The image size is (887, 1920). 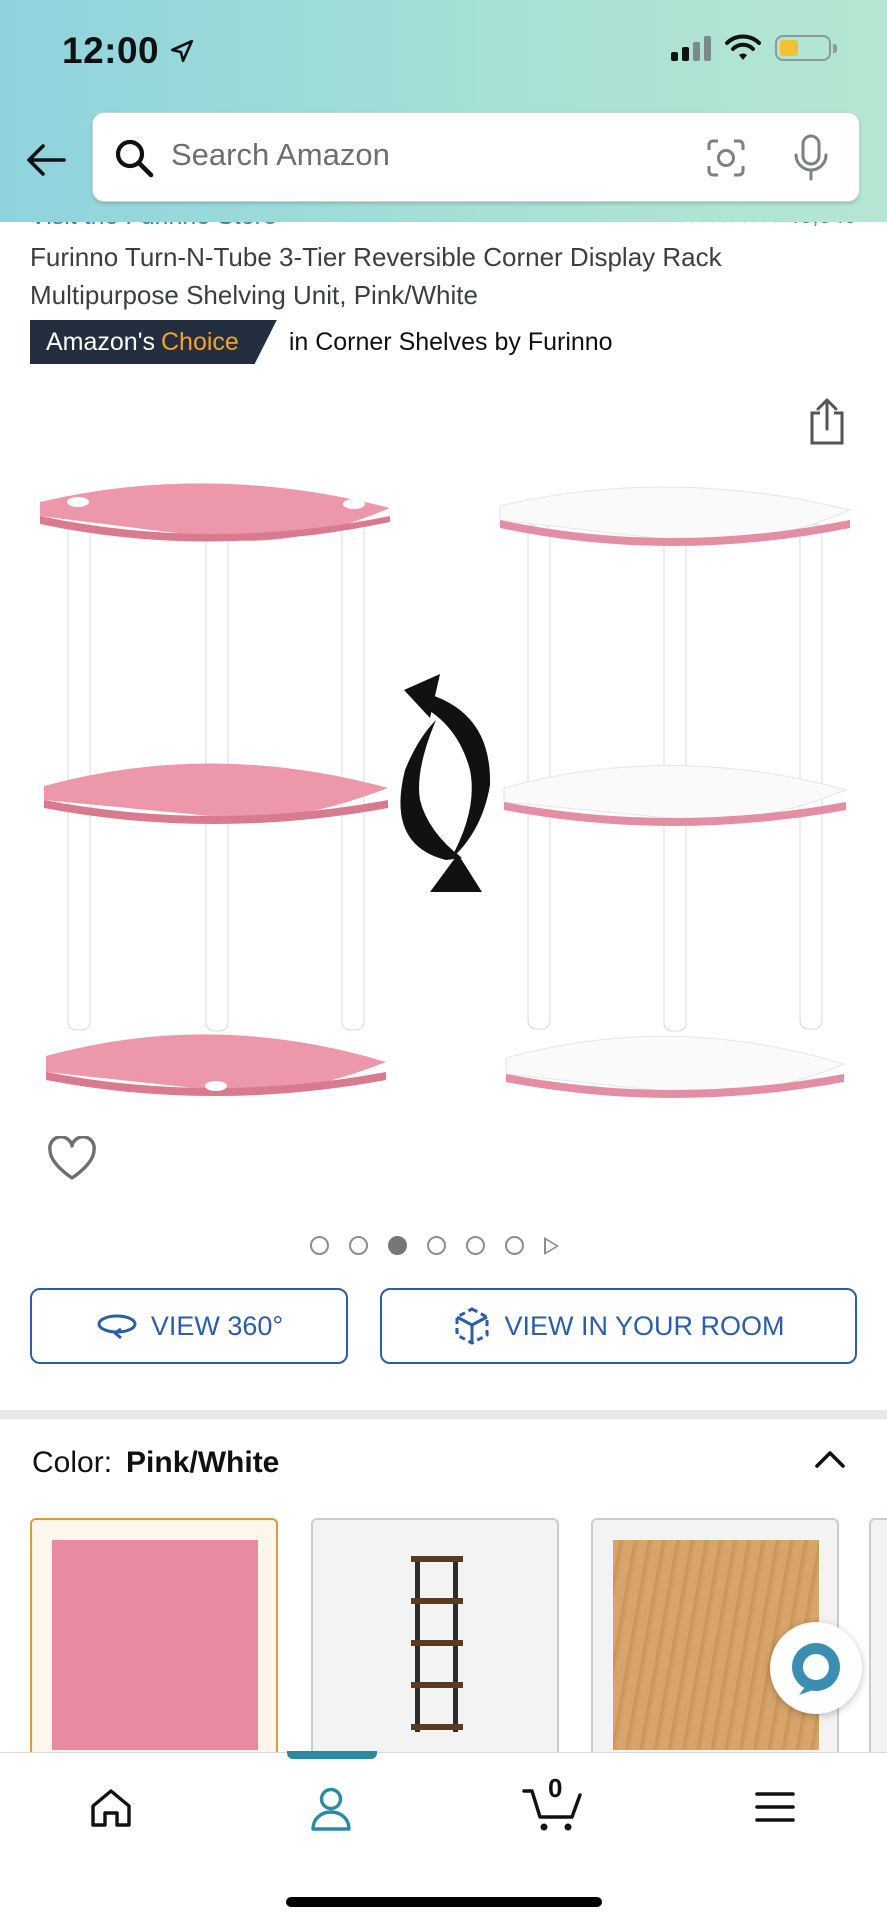 What do you see at coordinates (743, 47) in the screenshot?
I see `wifi-icon` at bounding box center [743, 47].